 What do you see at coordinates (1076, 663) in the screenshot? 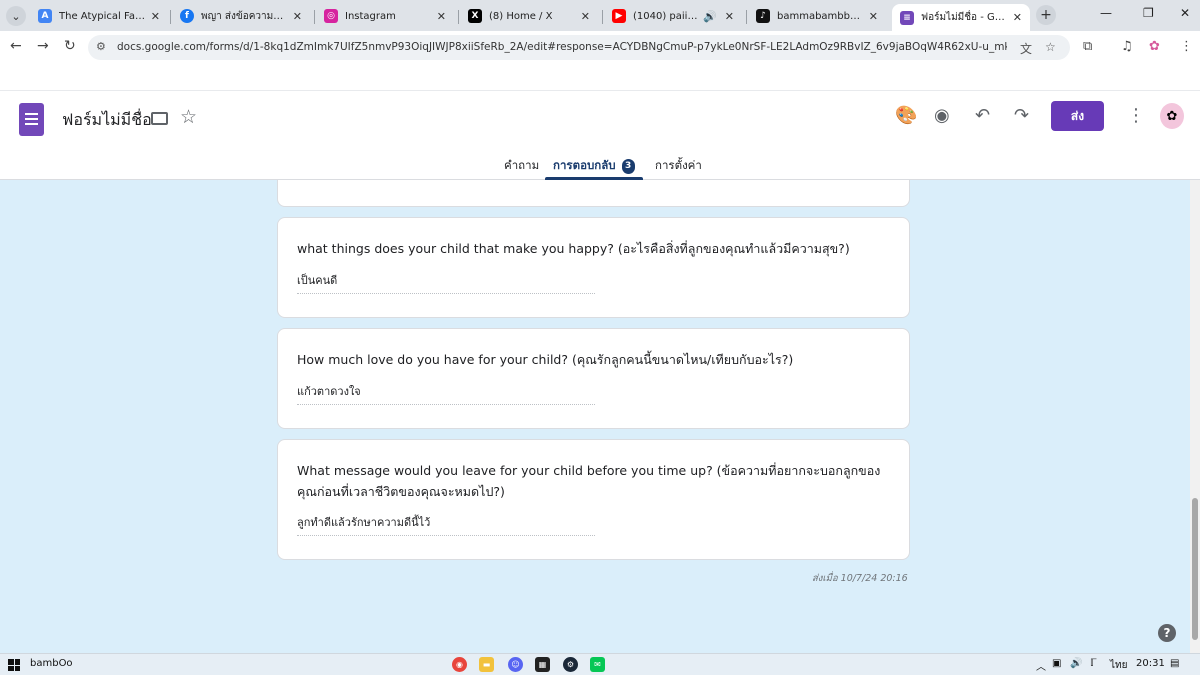
I see `volume-icon: 🔊` at bounding box center [1076, 663].